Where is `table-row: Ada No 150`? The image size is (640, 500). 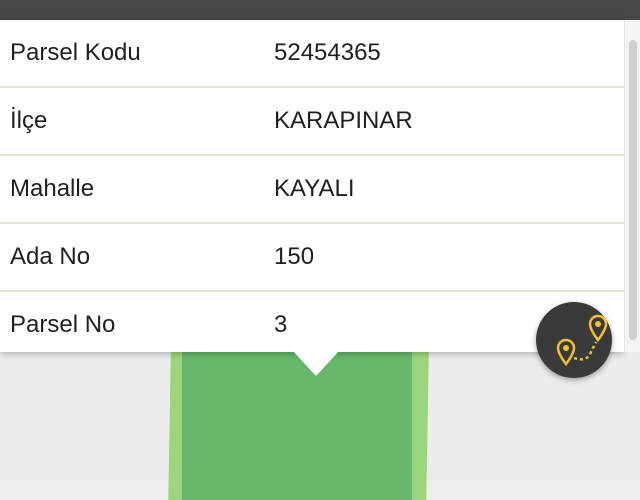 table-row: Ada No 150 is located at coordinates (312, 257).